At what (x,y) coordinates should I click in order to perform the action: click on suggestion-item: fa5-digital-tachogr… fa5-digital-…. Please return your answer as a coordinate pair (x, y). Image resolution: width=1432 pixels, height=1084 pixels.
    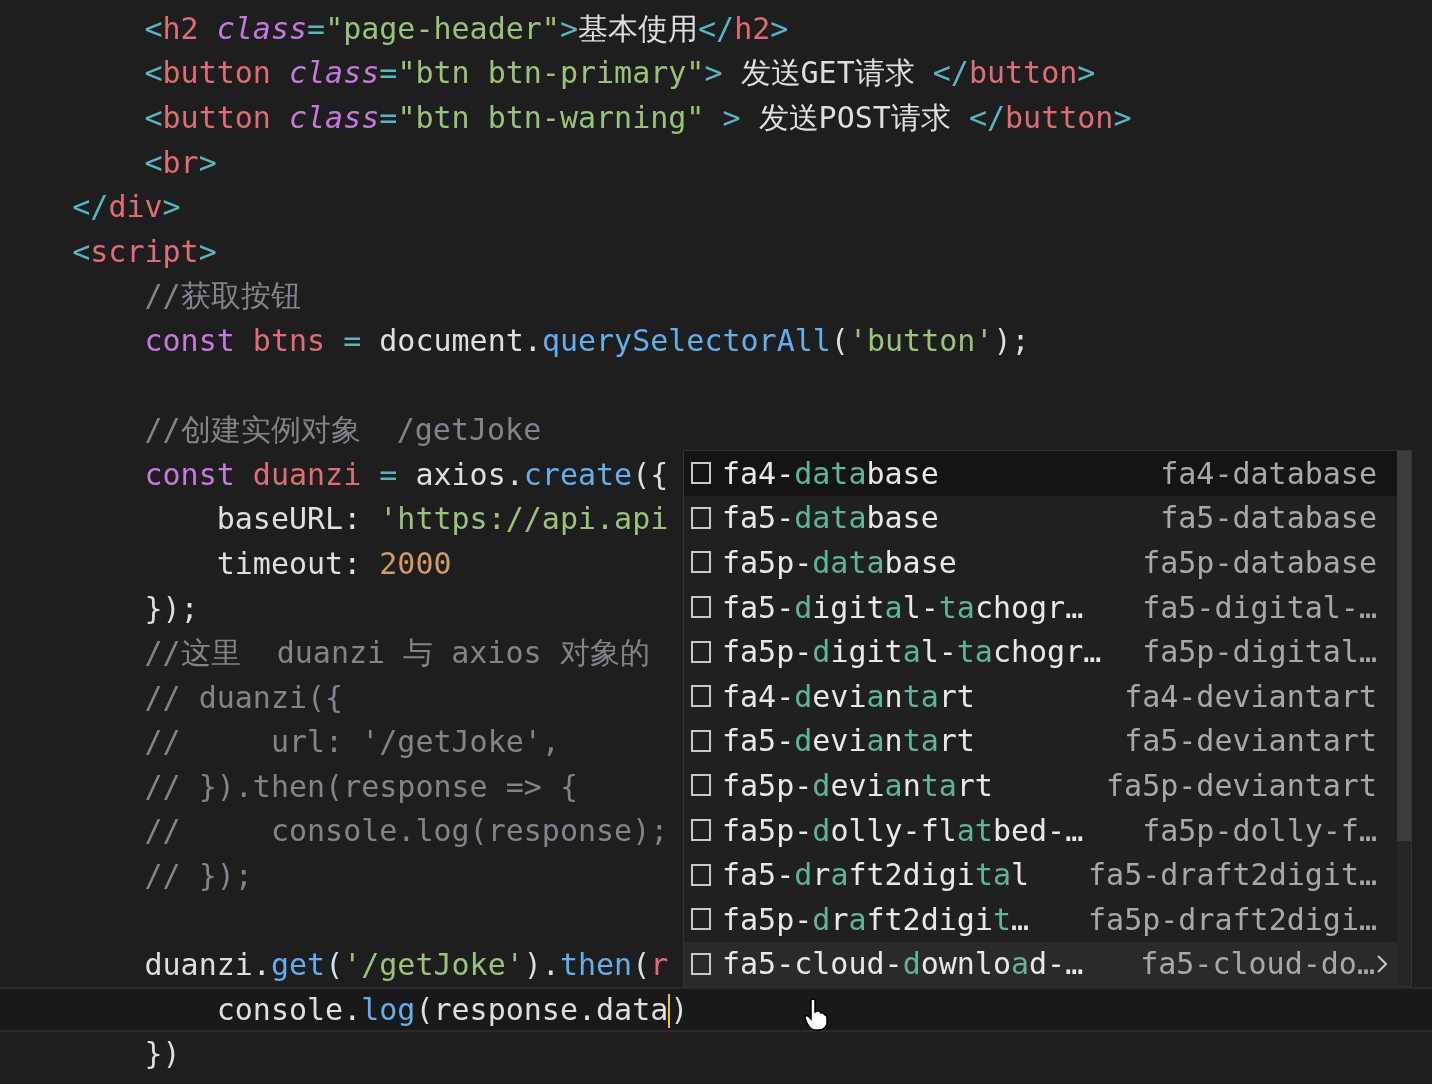
    Looking at the image, I should click on (1040, 607).